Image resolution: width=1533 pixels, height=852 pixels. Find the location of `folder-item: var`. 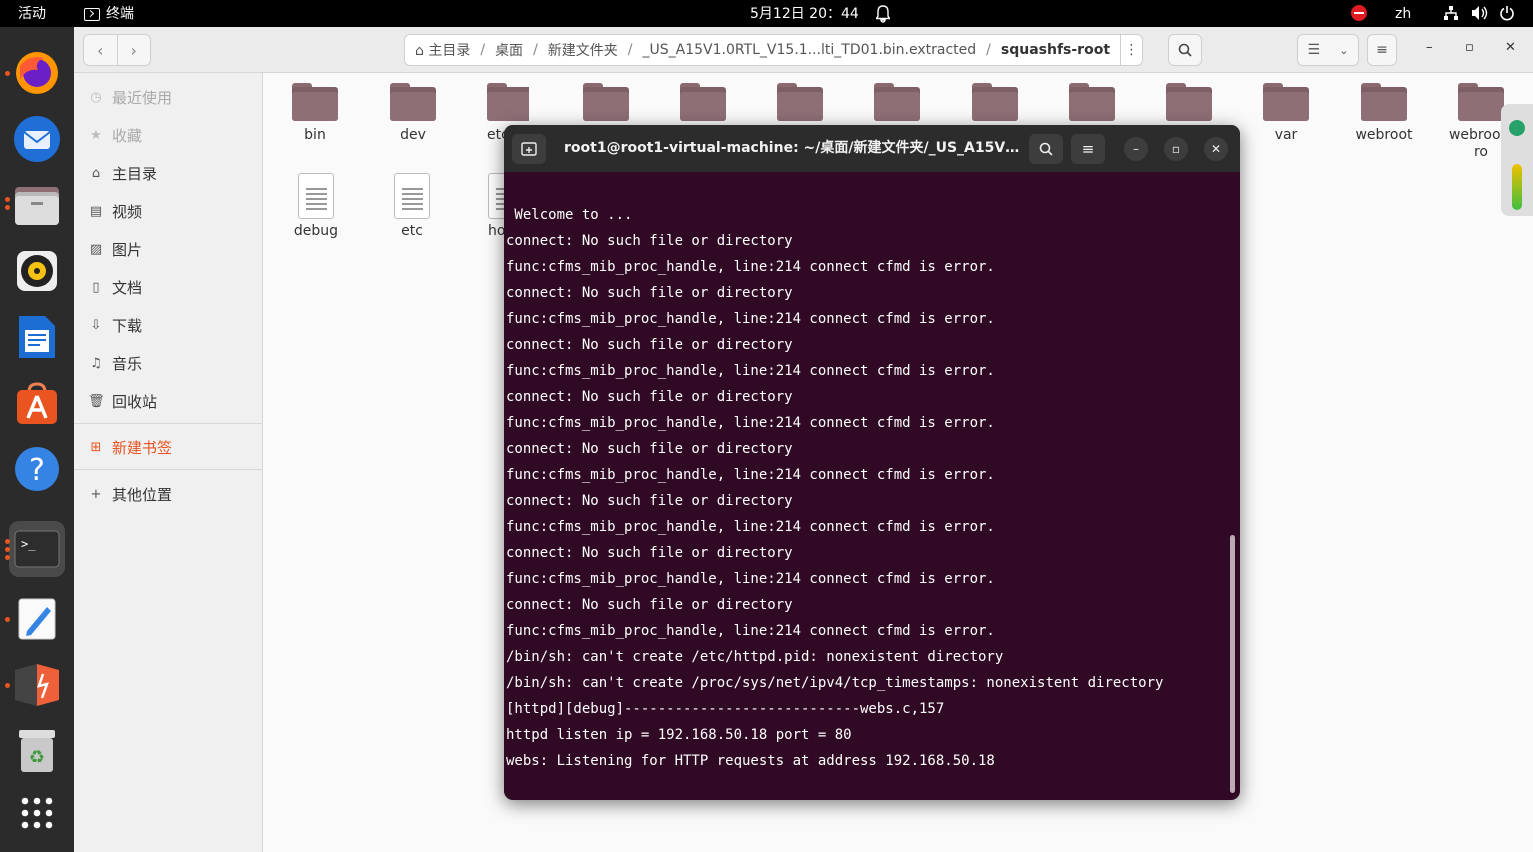

folder-item: var is located at coordinates (1286, 113).